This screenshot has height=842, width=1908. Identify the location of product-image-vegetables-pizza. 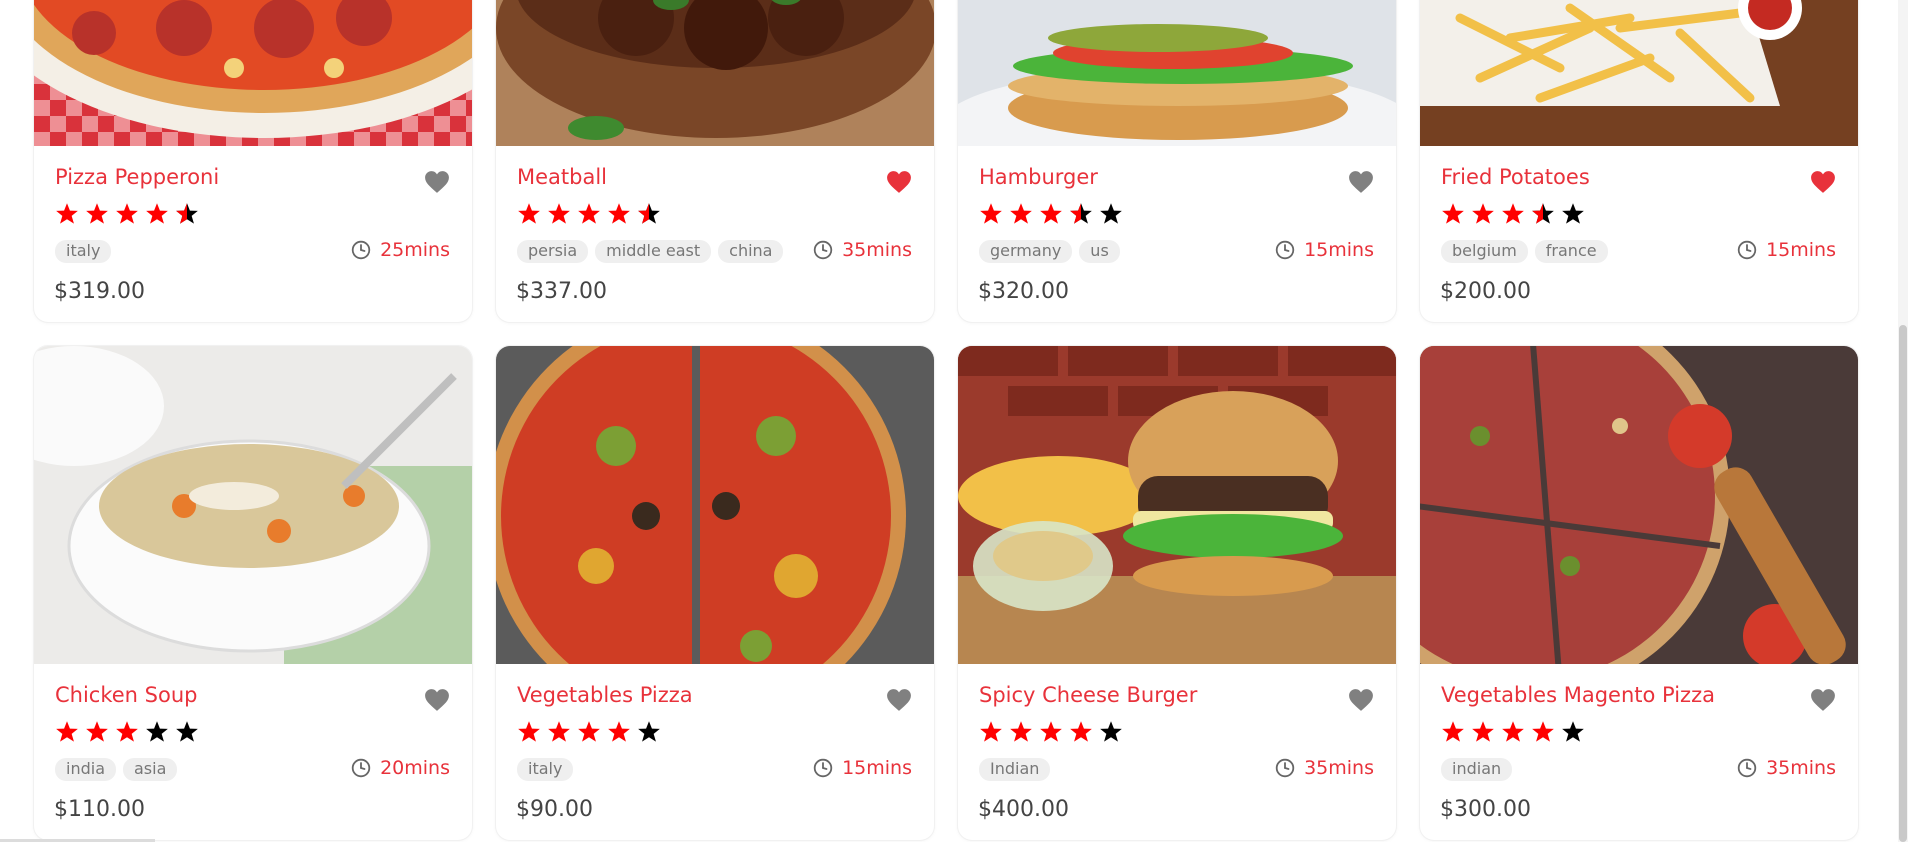
(715, 505).